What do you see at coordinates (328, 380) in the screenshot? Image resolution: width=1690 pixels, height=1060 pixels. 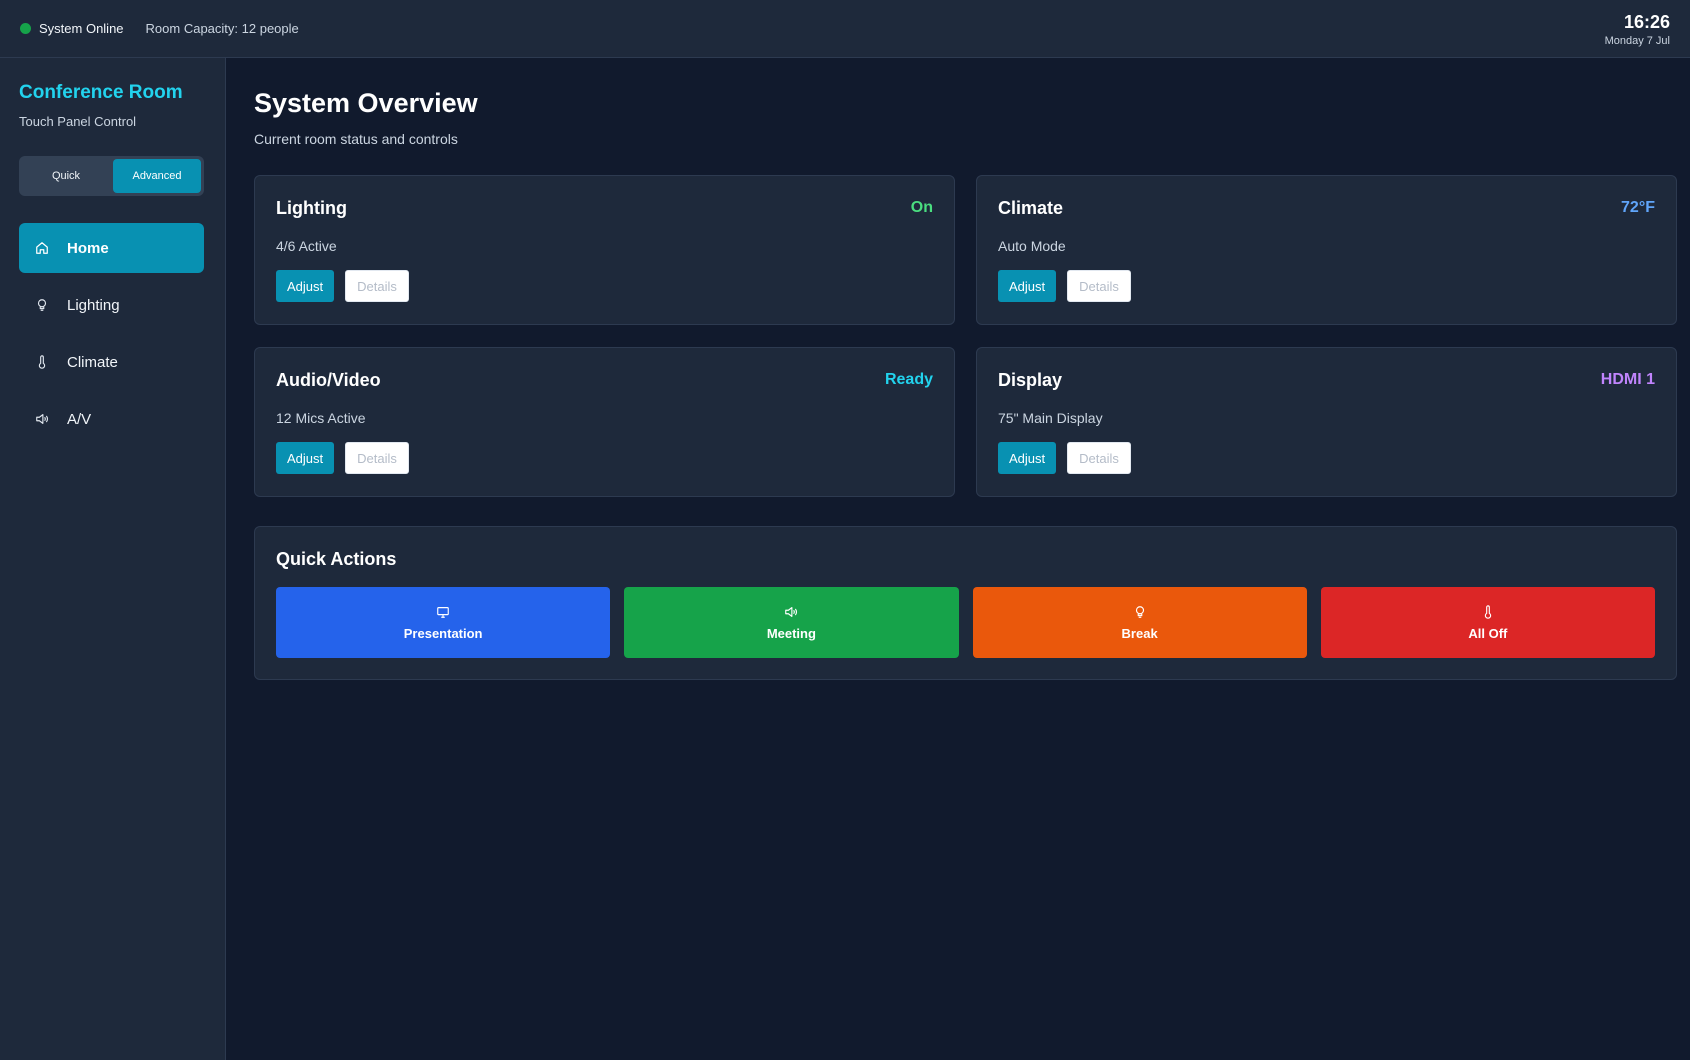 I see `card-title: Audio/Video` at bounding box center [328, 380].